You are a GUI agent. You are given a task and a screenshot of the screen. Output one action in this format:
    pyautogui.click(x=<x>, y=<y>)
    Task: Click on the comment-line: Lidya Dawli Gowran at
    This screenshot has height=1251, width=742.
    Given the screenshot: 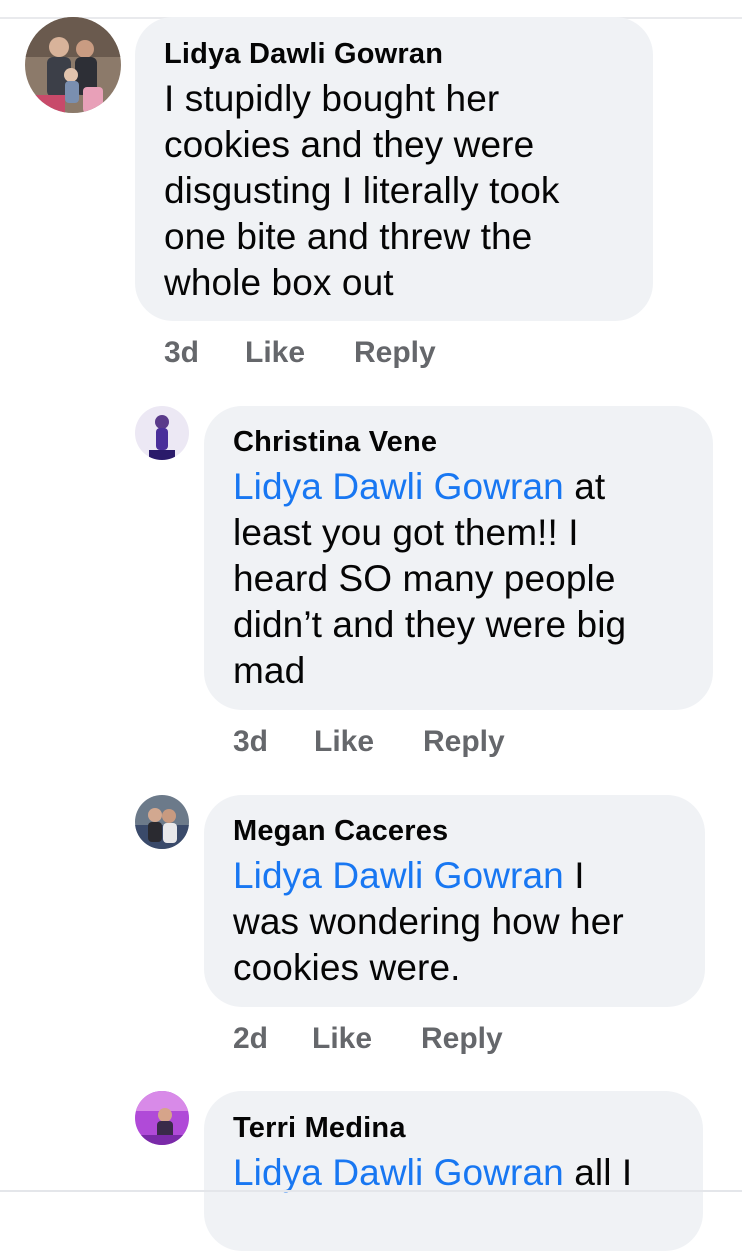 What is the action you would take?
    pyautogui.click(x=429, y=487)
    